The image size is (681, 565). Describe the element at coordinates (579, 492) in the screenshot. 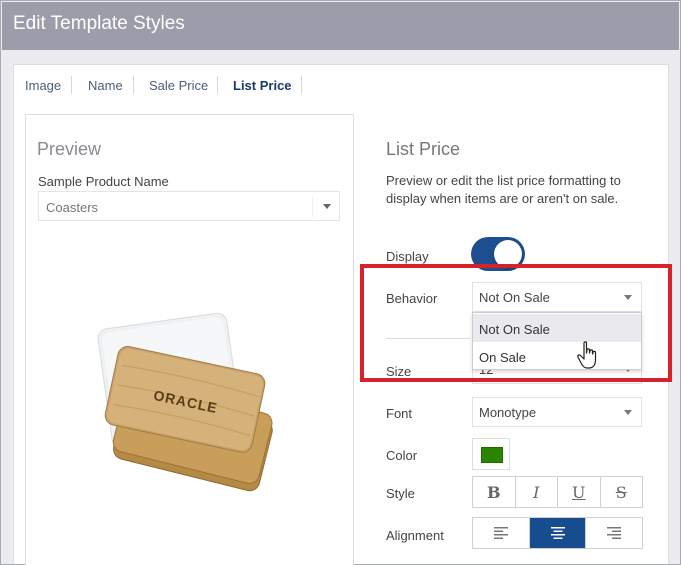

I see `underline-button: U` at that location.